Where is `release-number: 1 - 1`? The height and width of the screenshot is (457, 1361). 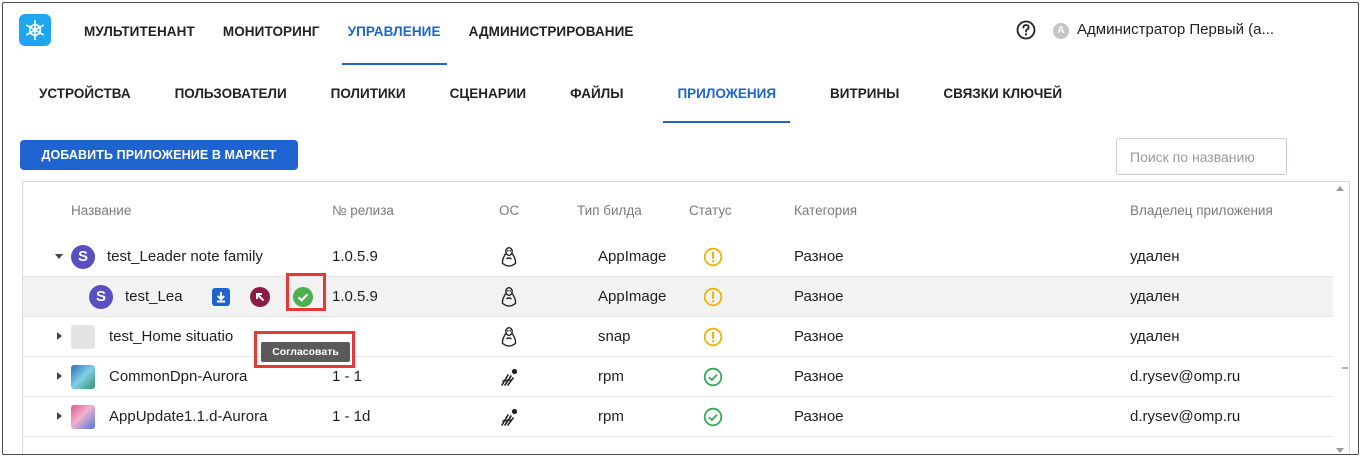 release-number: 1 - 1 is located at coordinates (347, 376).